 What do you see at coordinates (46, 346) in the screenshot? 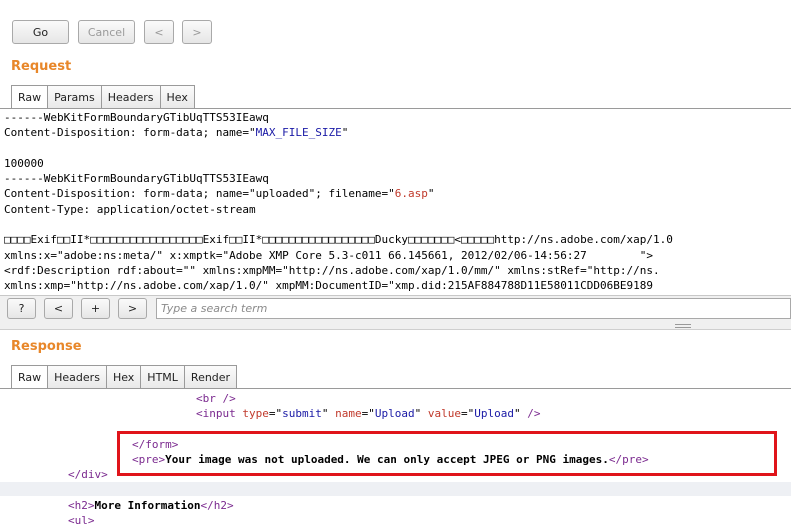
I see `response-title: Response` at bounding box center [46, 346].